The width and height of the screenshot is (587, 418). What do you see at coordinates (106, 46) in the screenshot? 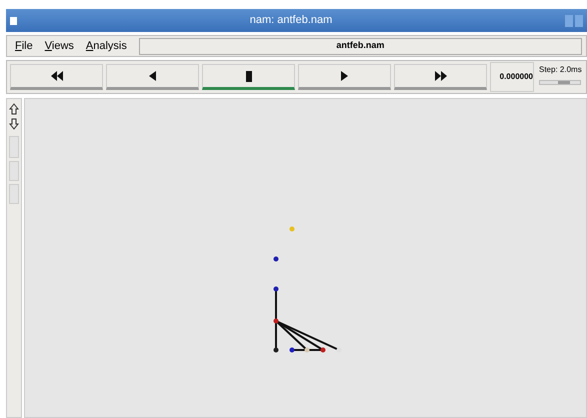
I see `menu-item: Analysis` at bounding box center [106, 46].